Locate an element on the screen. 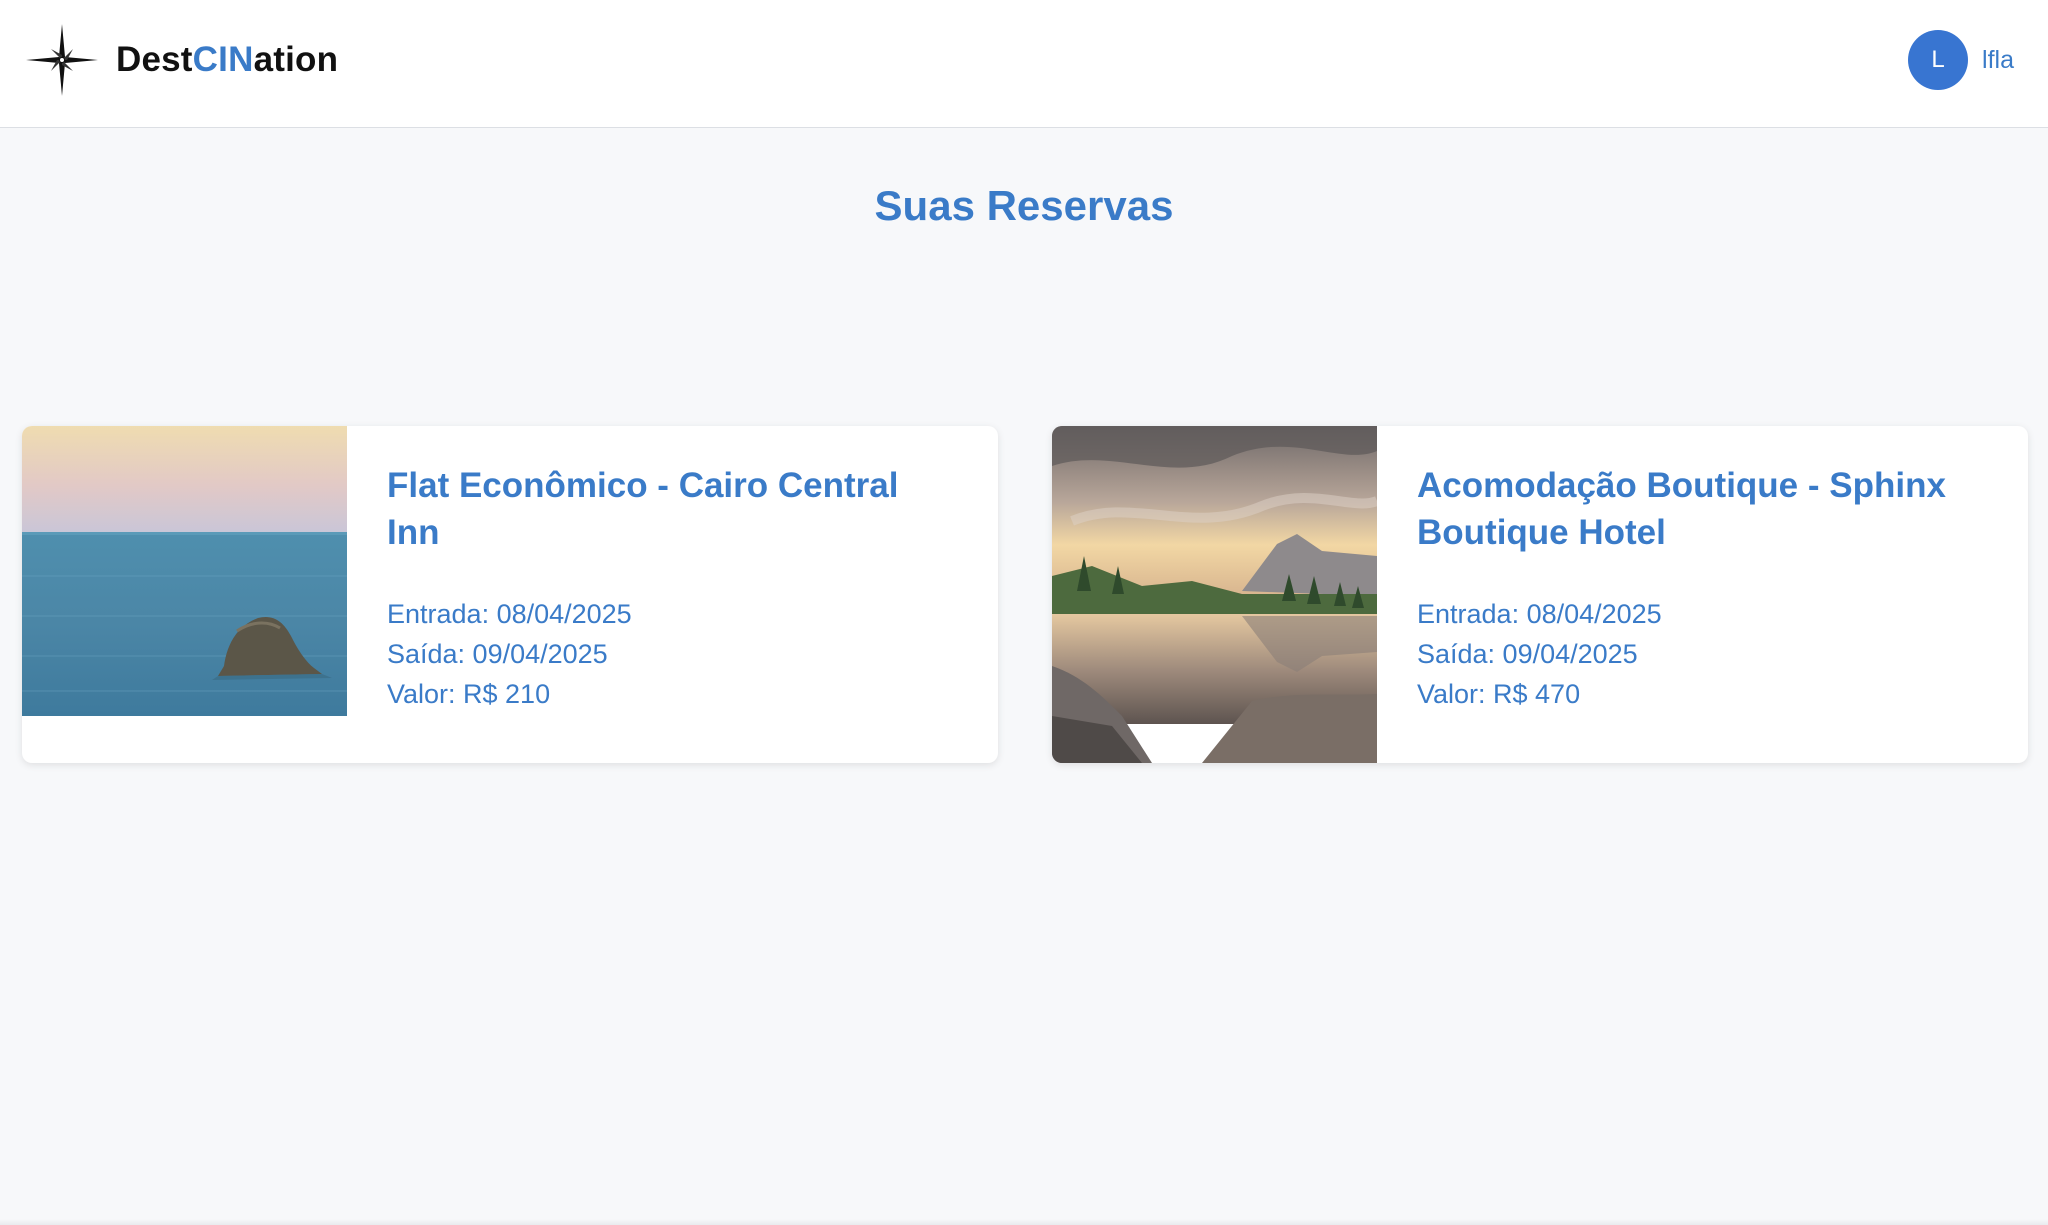  user-name: lfla is located at coordinates (1998, 60).